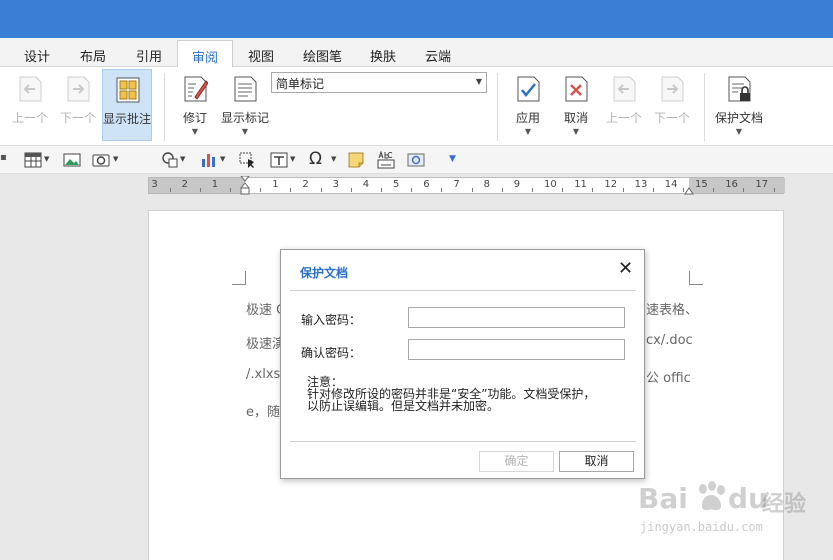 The height and width of the screenshot is (560, 833). Describe the element at coordinates (383, 55) in the screenshot. I see `tab-skin: 换肤` at that location.